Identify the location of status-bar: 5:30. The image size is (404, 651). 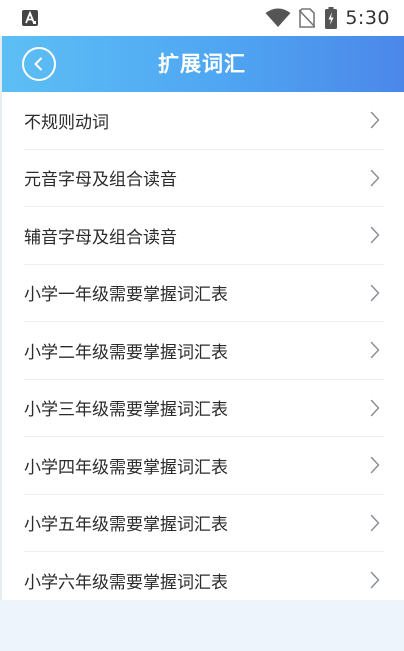
(202, 18).